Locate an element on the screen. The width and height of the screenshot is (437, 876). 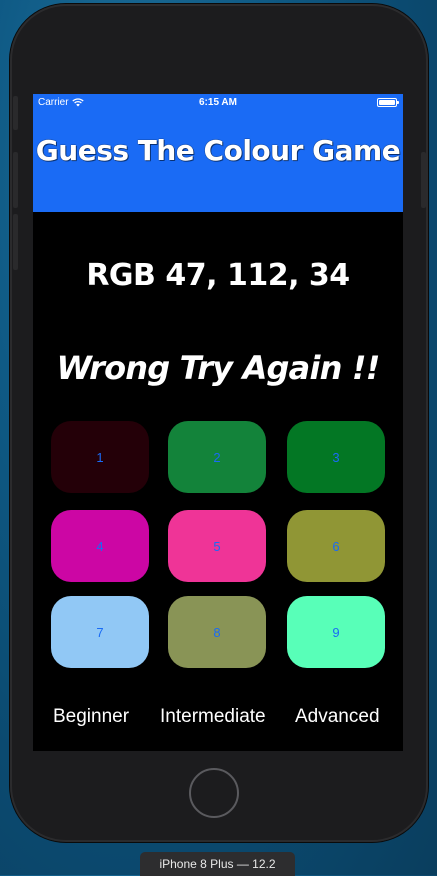
volume-down-button is located at coordinates (15, 242).